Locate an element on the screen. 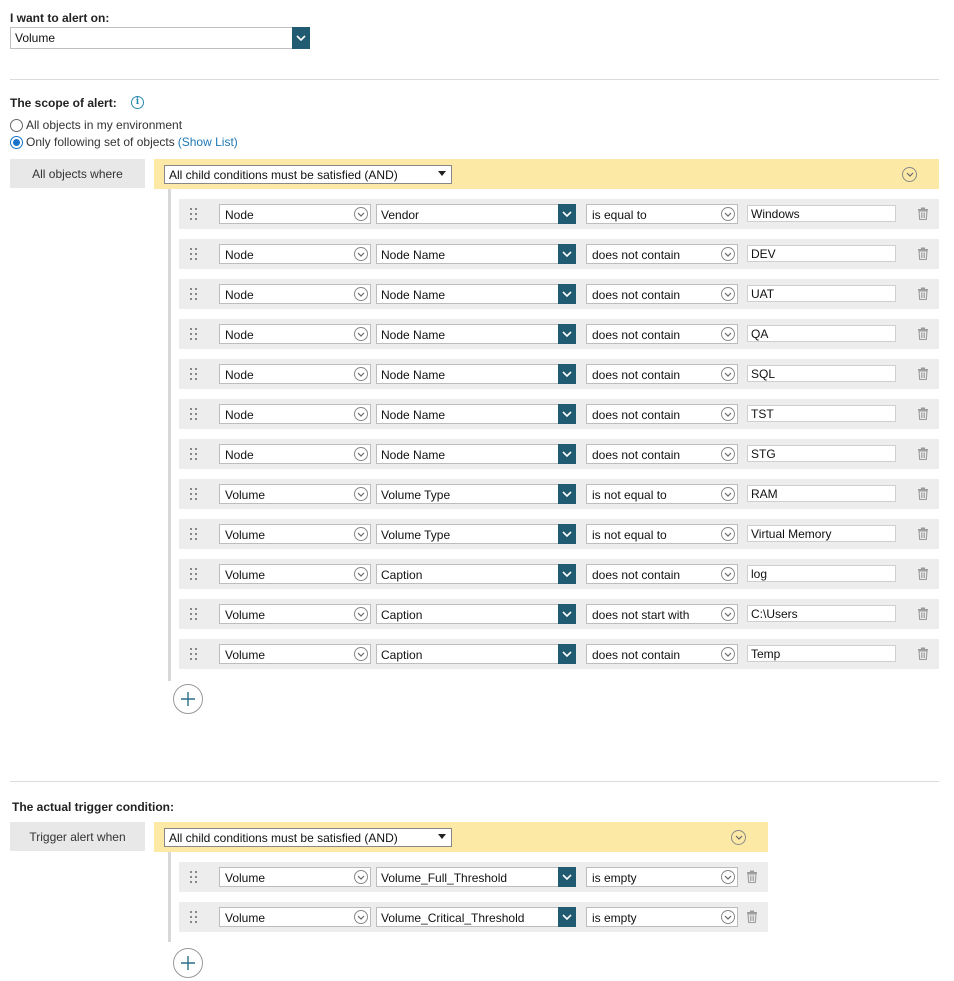  field-select: Volume Type is located at coordinates (476, 534).